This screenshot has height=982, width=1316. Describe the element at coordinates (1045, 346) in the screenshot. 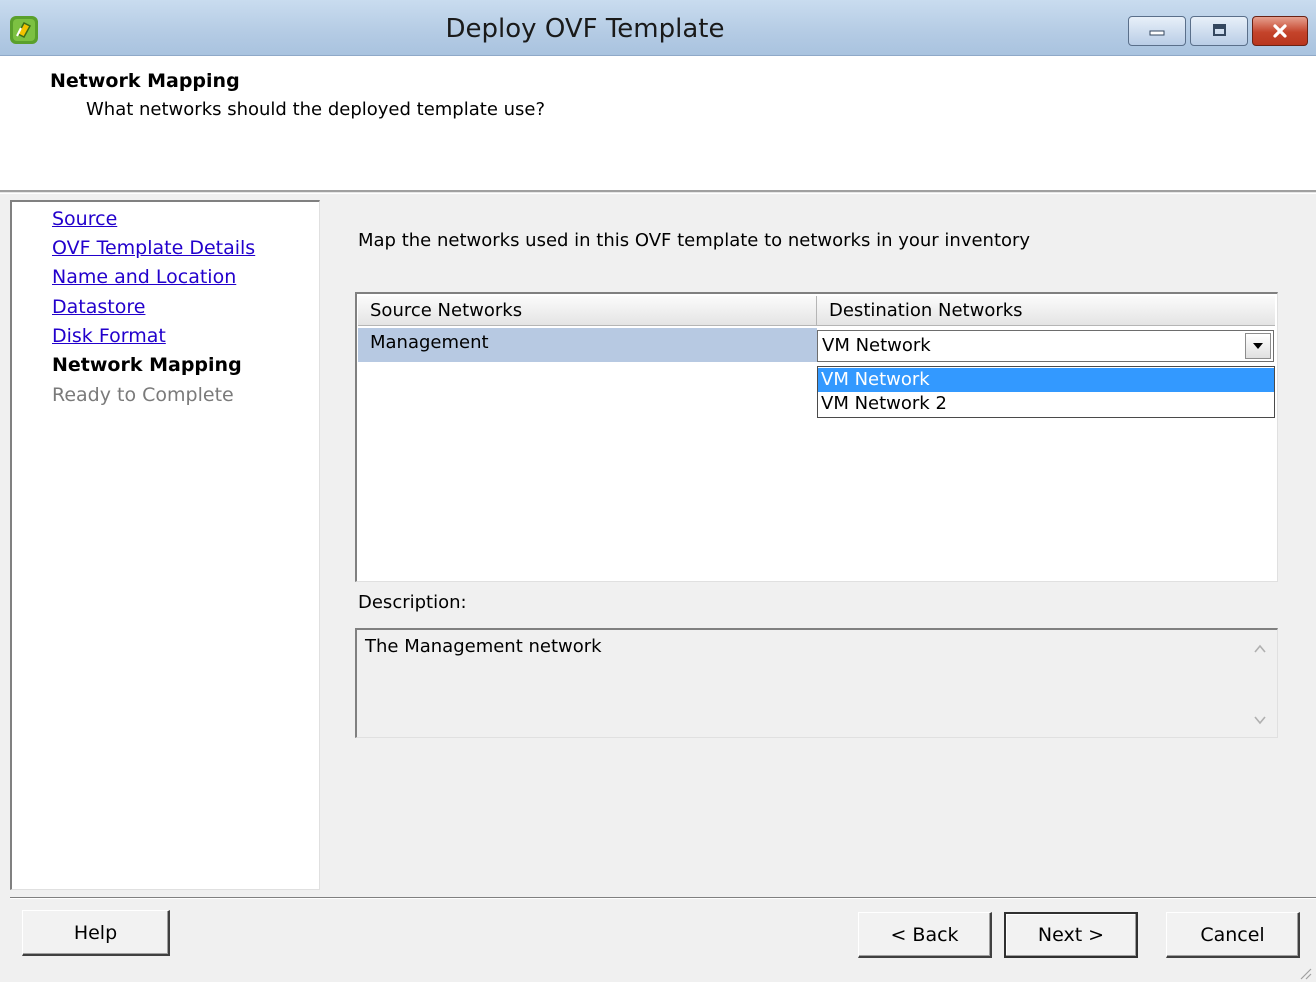

I see `destination-network-select: VM Network` at that location.